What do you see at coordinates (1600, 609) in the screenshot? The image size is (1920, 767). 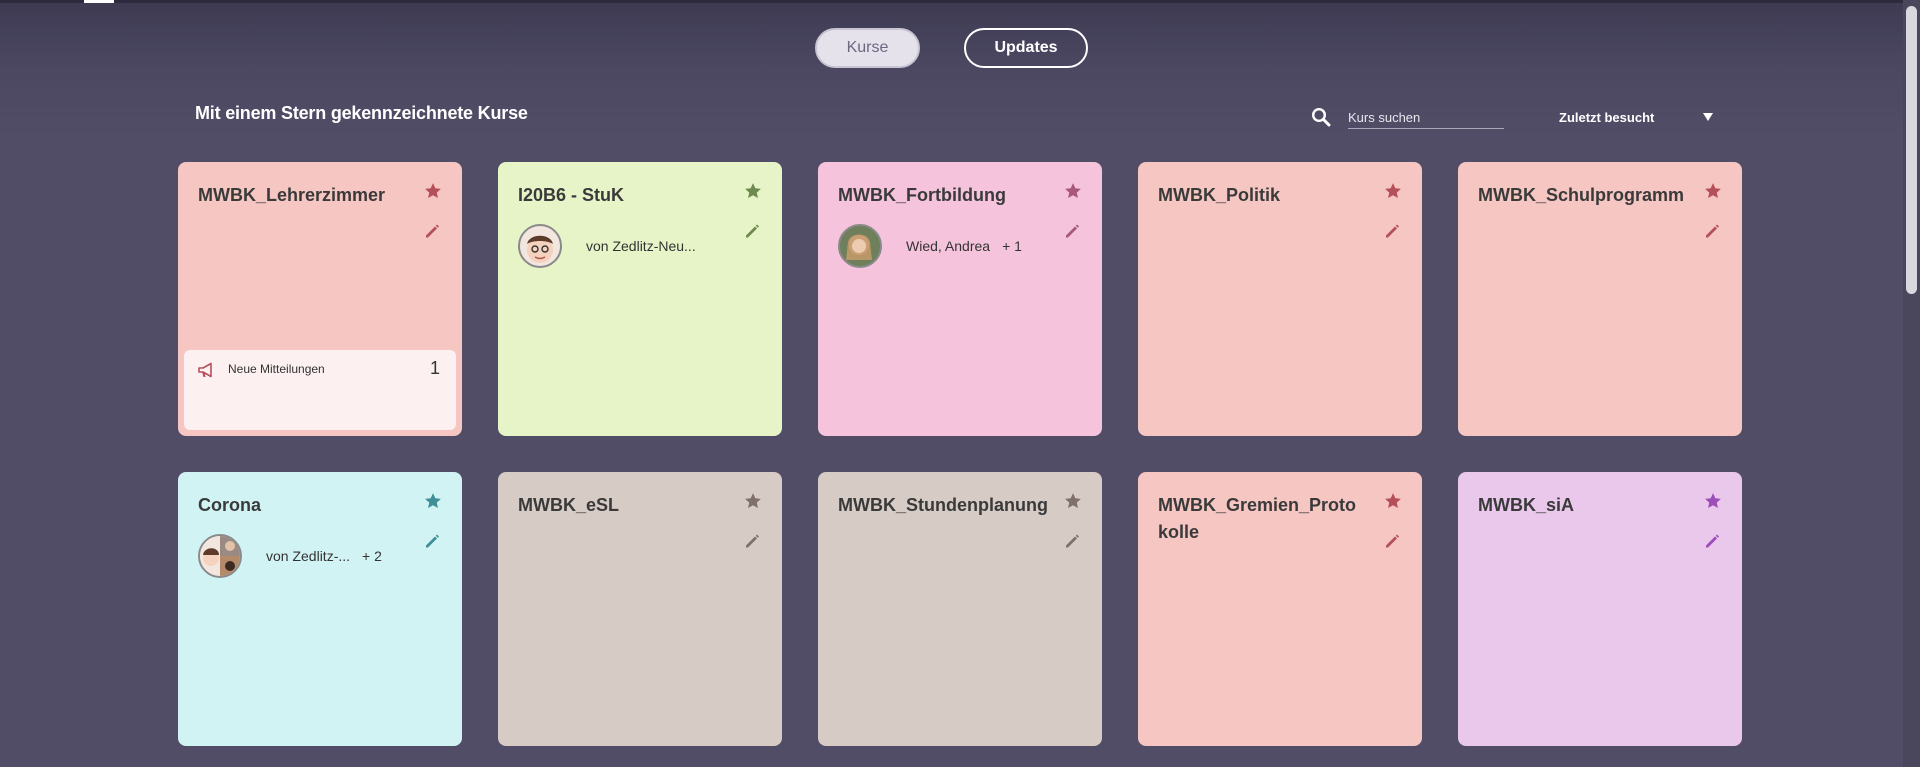 I see `course-card: MWBK_siA` at bounding box center [1600, 609].